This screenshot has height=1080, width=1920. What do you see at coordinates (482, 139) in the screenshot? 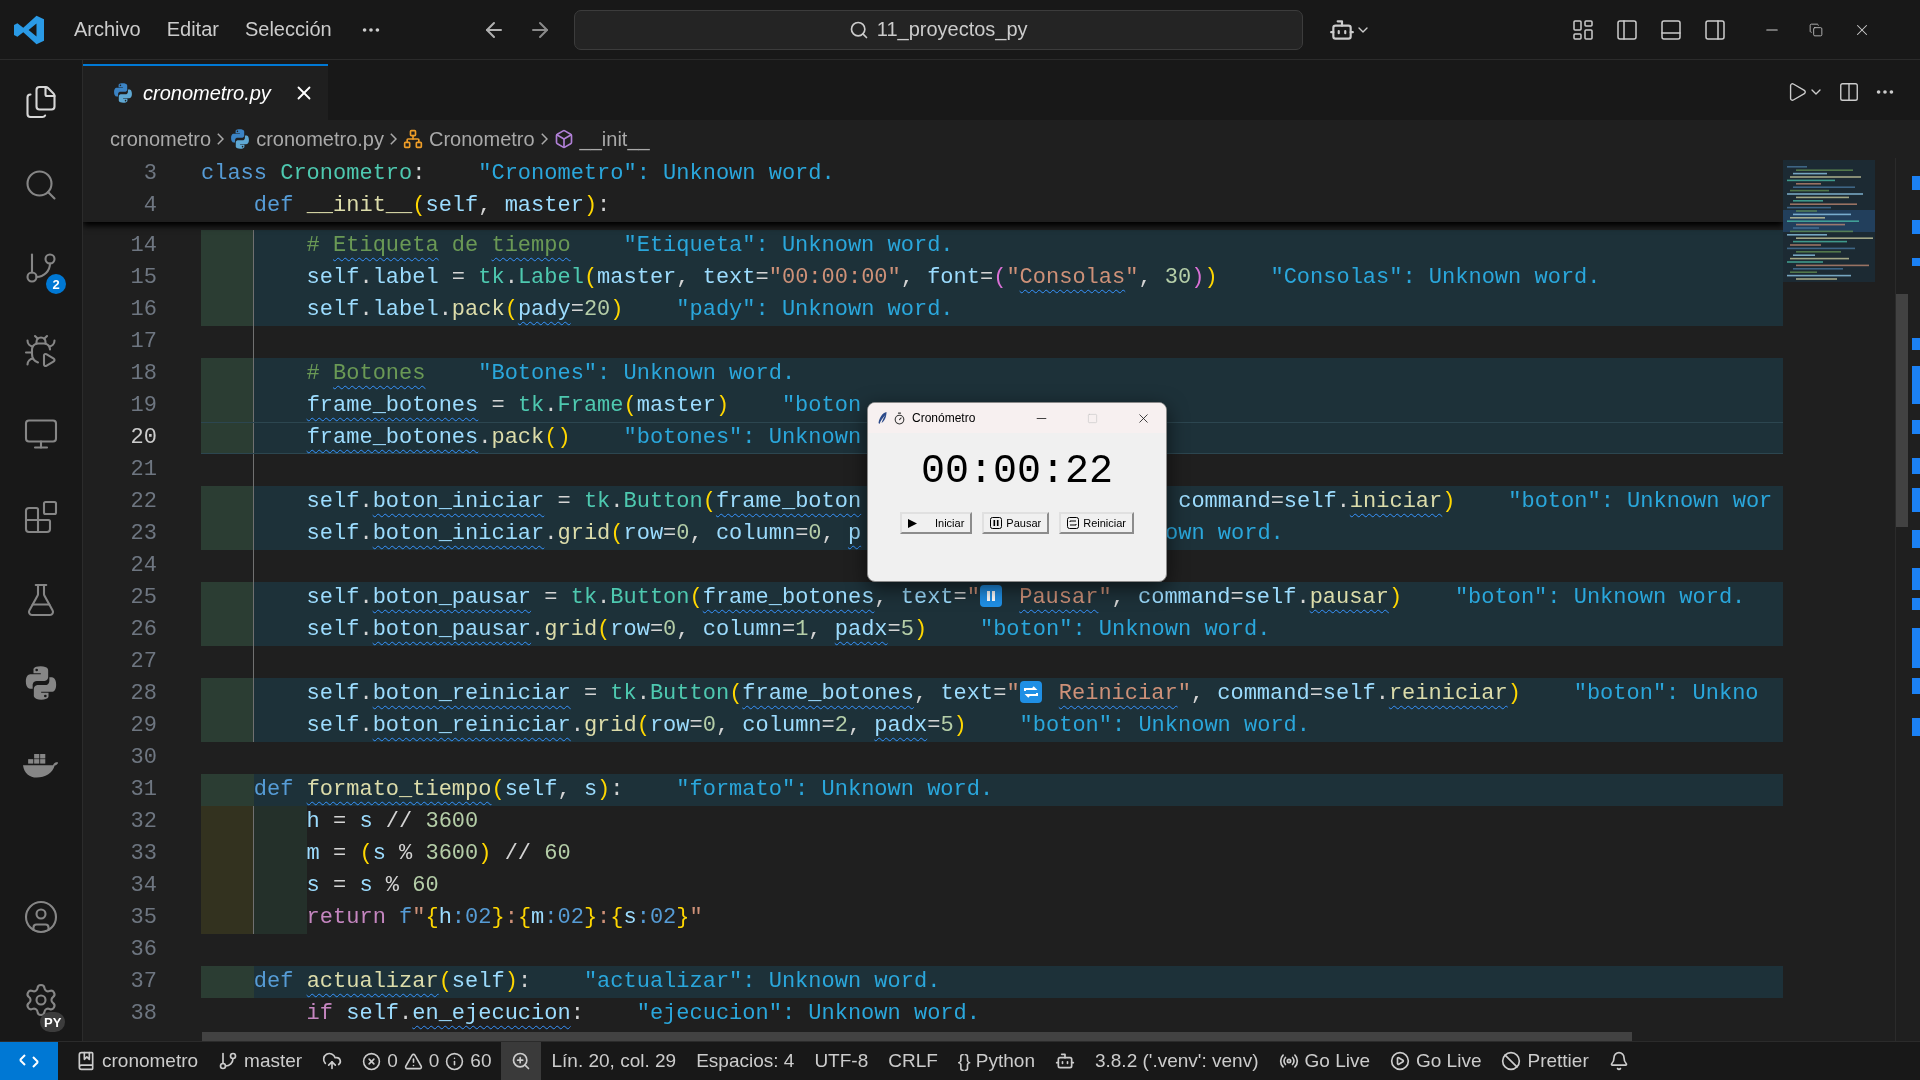
I see `breadcrumb-item: Cronometro` at bounding box center [482, 139].